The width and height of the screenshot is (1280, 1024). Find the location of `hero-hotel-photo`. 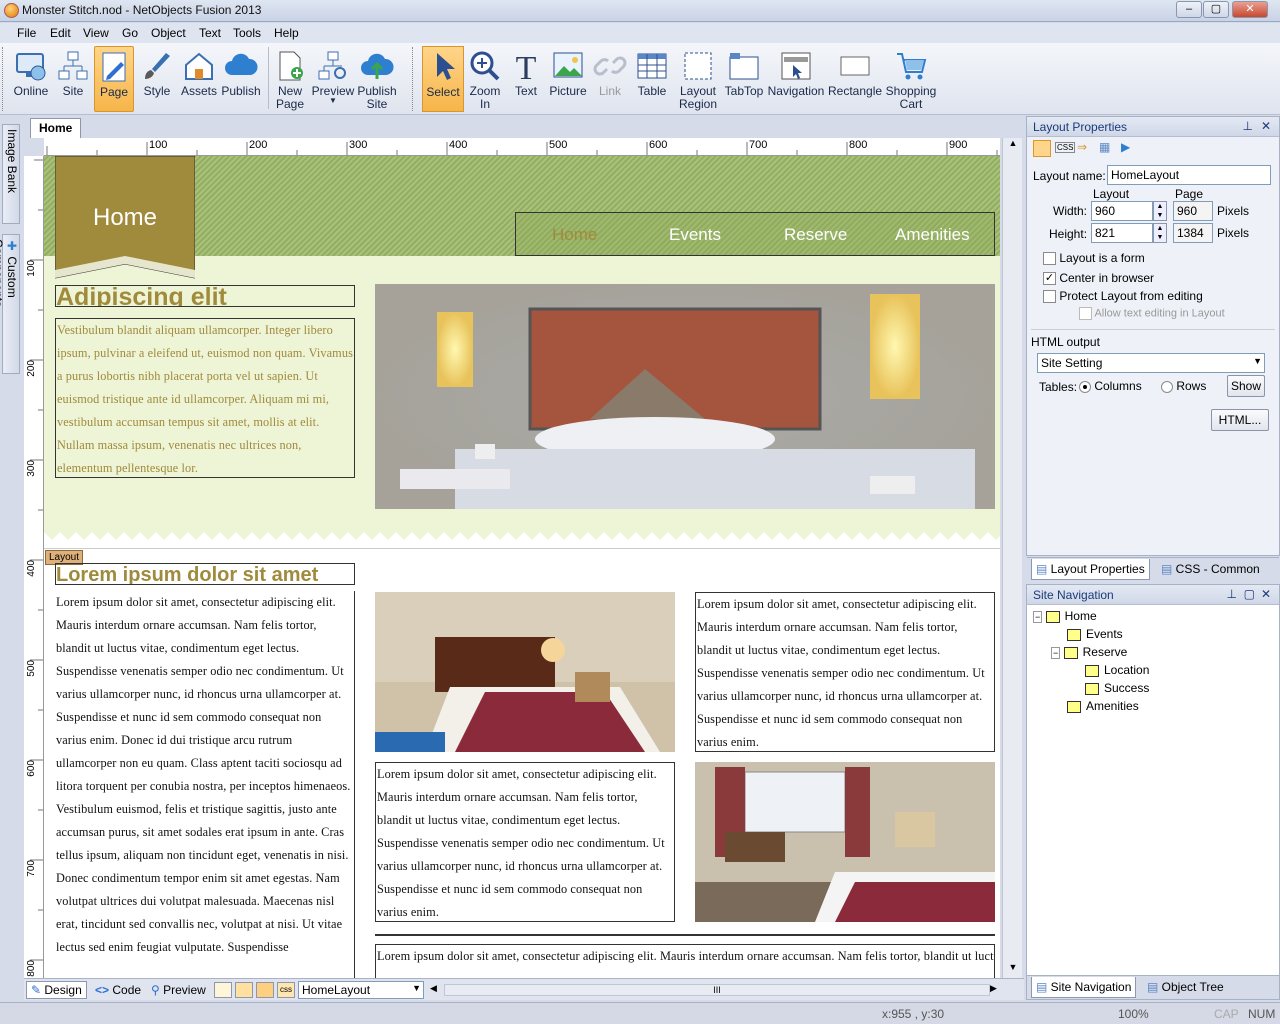

hero-hotel-photo is located at coordinates (685, 396).